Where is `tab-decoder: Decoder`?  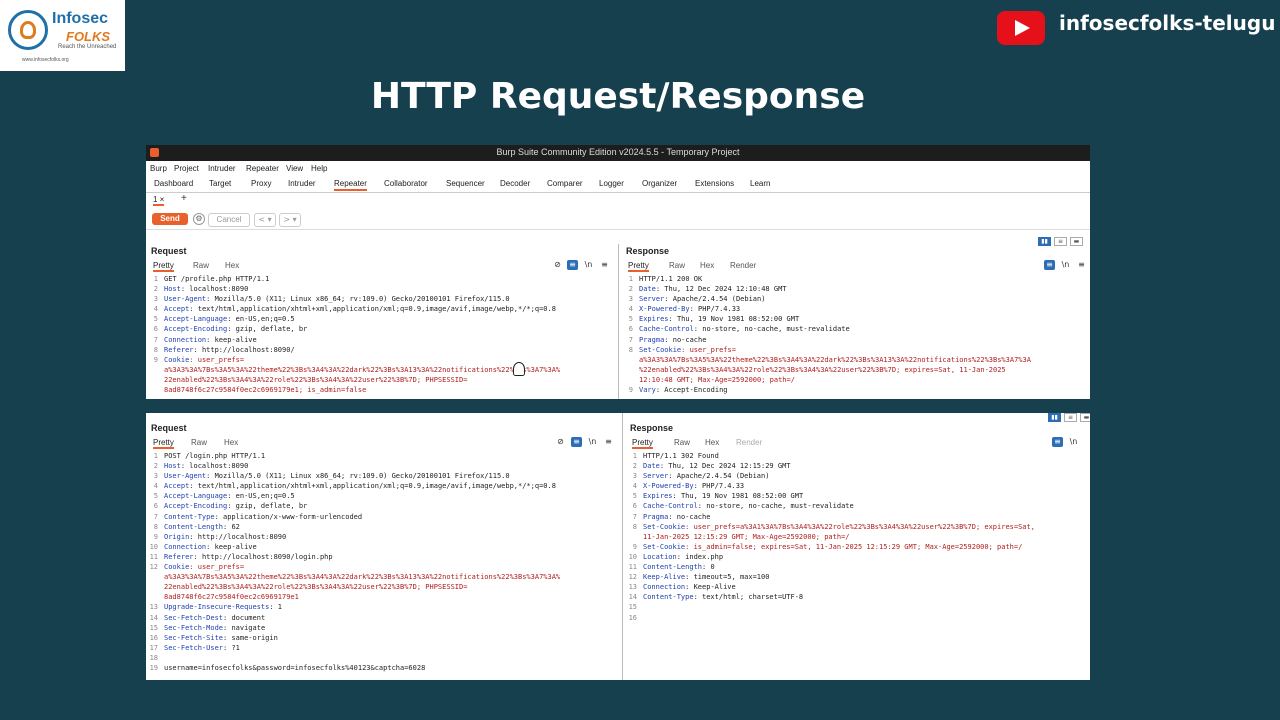 tab-decoder: Decoder is located at coordinates (515, 183).